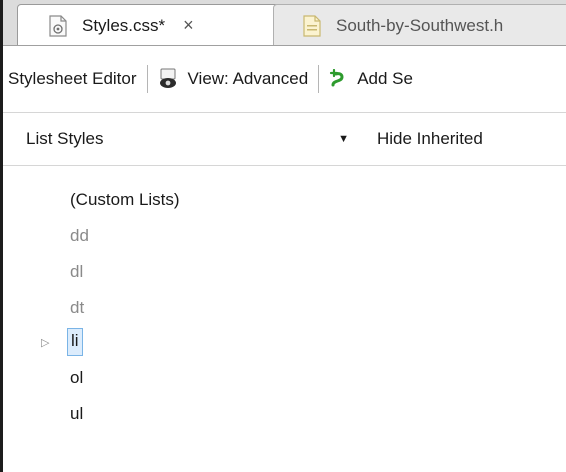  Describe the element at coordinates (338, 78) in the screenshot. I see `add-style-icon` at that location.